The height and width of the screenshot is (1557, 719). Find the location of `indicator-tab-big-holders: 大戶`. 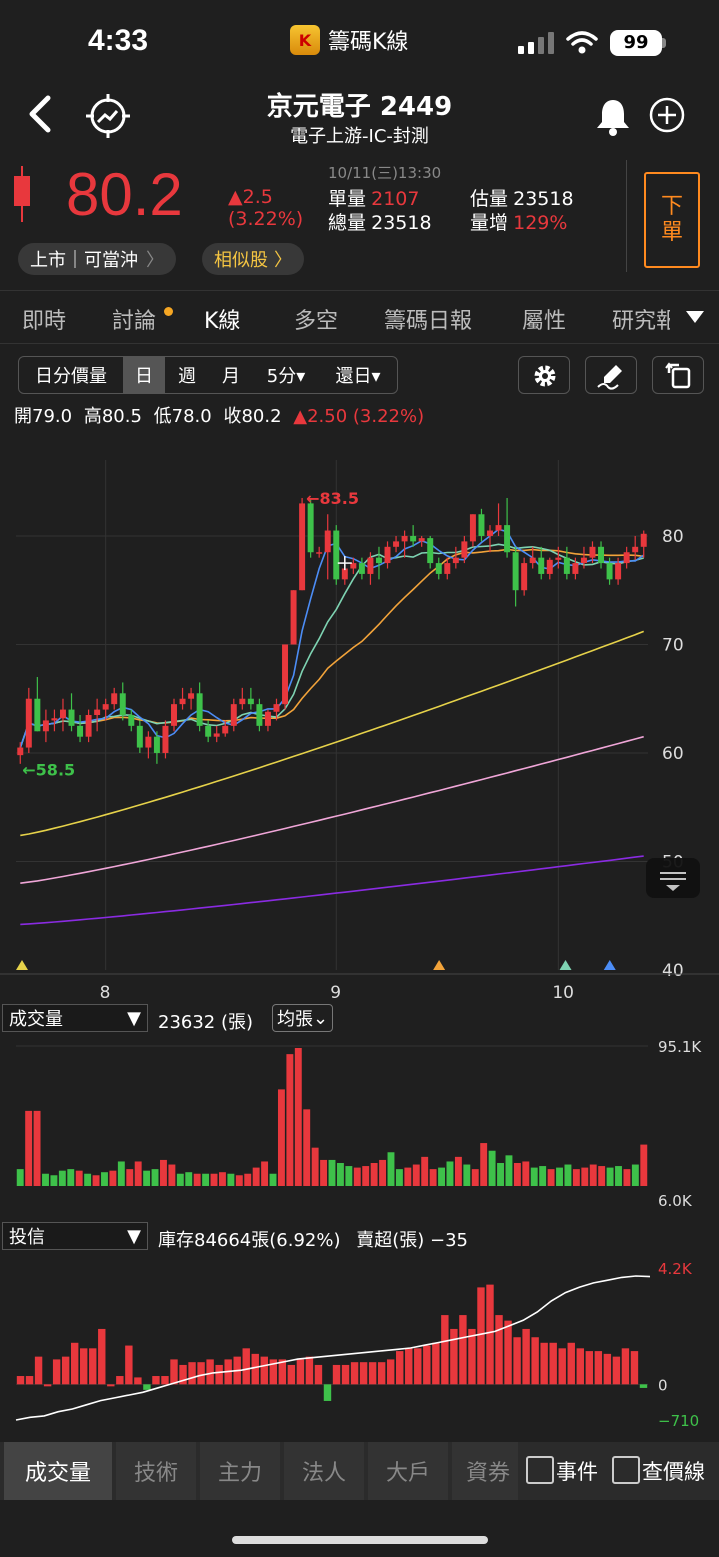

indicator-tab-big-holders: 大戶 is located at coordinates (408, 1471).